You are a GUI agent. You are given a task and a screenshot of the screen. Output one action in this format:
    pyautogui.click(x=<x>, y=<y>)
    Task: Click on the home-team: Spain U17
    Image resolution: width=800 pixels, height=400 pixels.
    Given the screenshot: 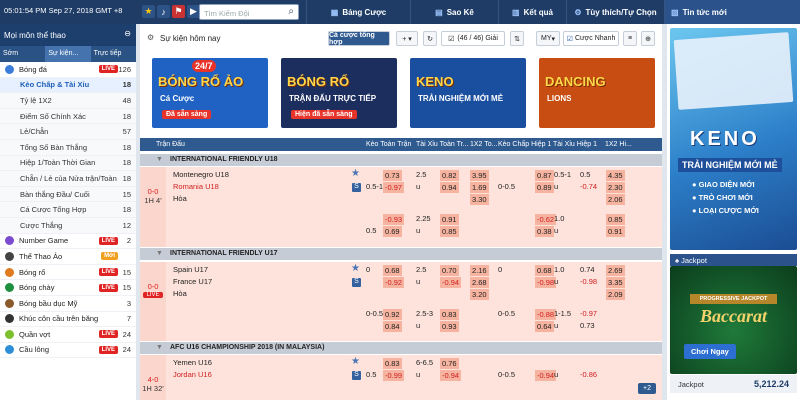 What is the action you would take?
    pyautogui.click(x=190, y=269)
    